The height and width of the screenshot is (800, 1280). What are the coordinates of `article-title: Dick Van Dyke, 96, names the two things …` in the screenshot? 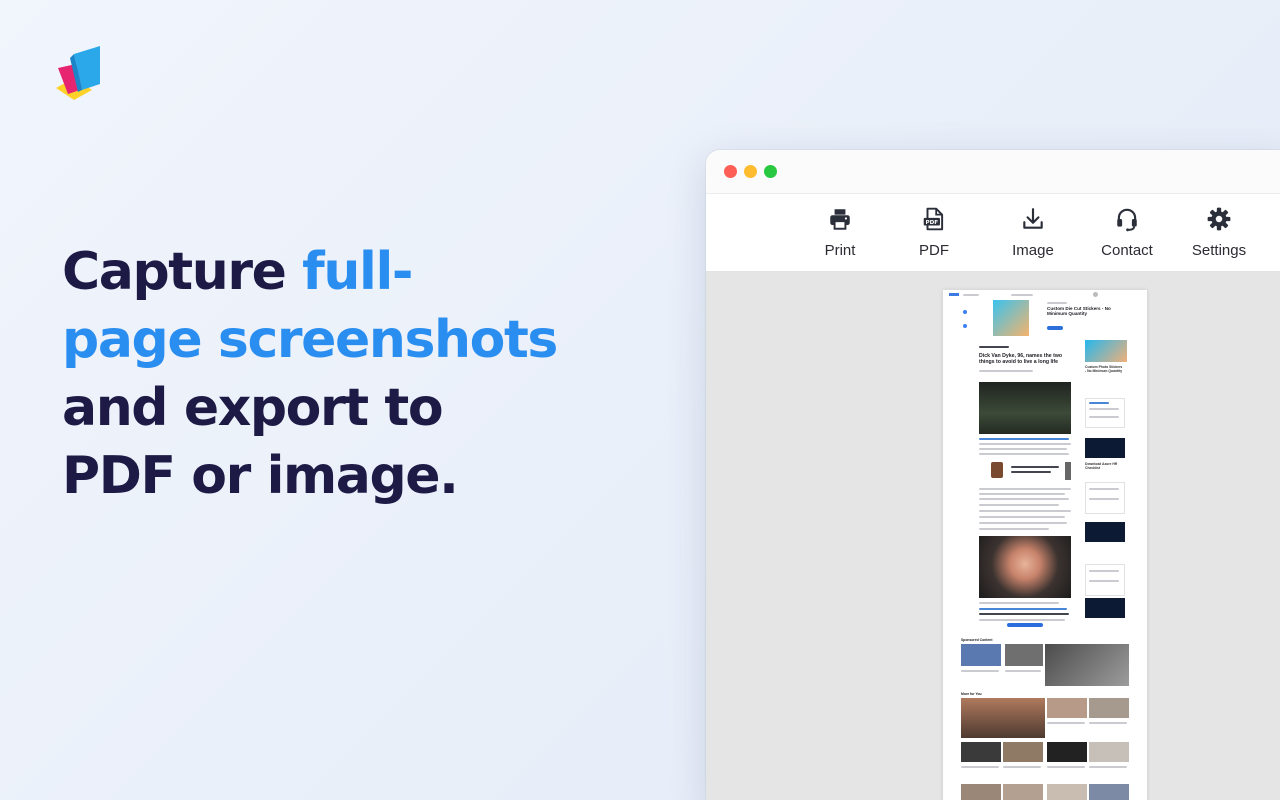 It's located at (1021, 359).